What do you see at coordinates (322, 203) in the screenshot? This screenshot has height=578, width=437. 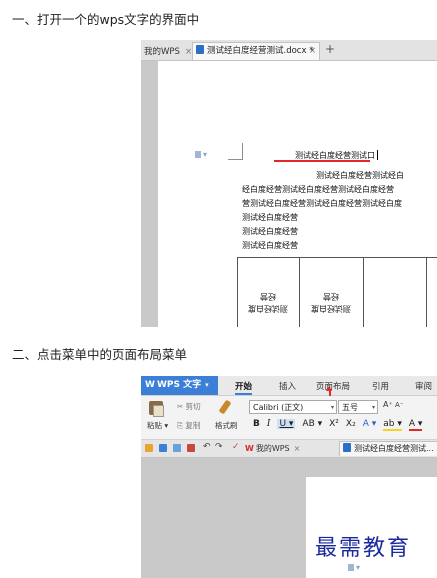 I see `document-text-line: 营测试经白度经营测试经白度经营测试经白度` at bounding box center [322, 203].